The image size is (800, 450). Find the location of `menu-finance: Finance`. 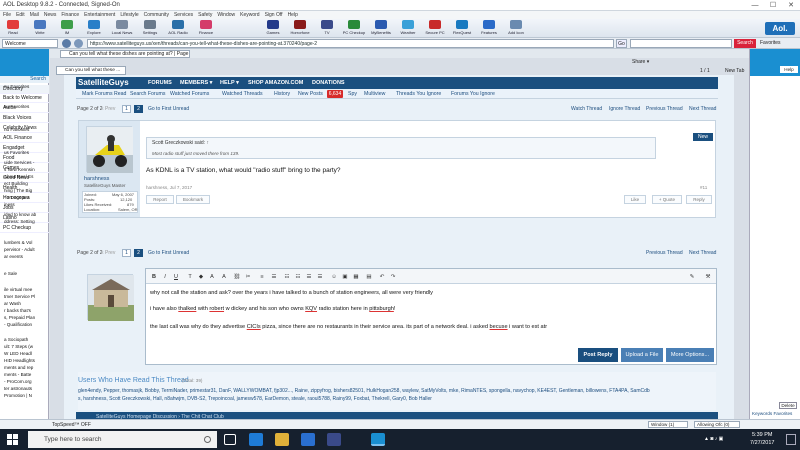

menu-finance: Finance is located at coordinates (70, 15).